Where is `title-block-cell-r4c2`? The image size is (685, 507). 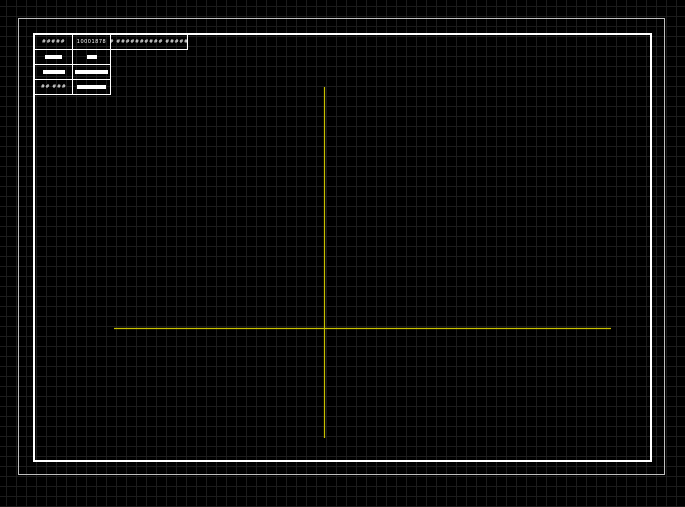
title-block-cell-r4c2 is located at coordinates (91, 87).